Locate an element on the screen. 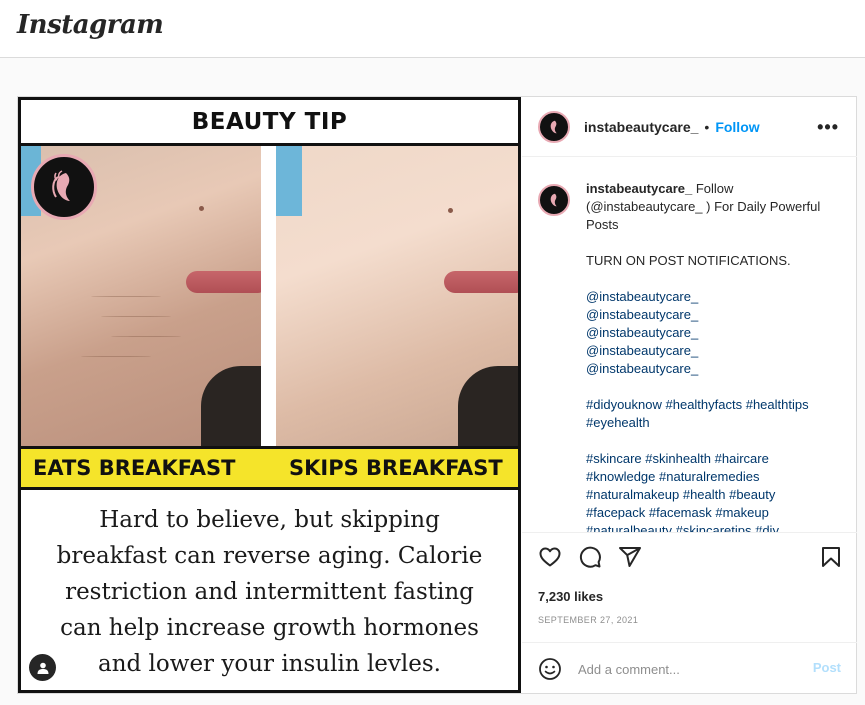  brand-badge is located at coordinates (64, 187).